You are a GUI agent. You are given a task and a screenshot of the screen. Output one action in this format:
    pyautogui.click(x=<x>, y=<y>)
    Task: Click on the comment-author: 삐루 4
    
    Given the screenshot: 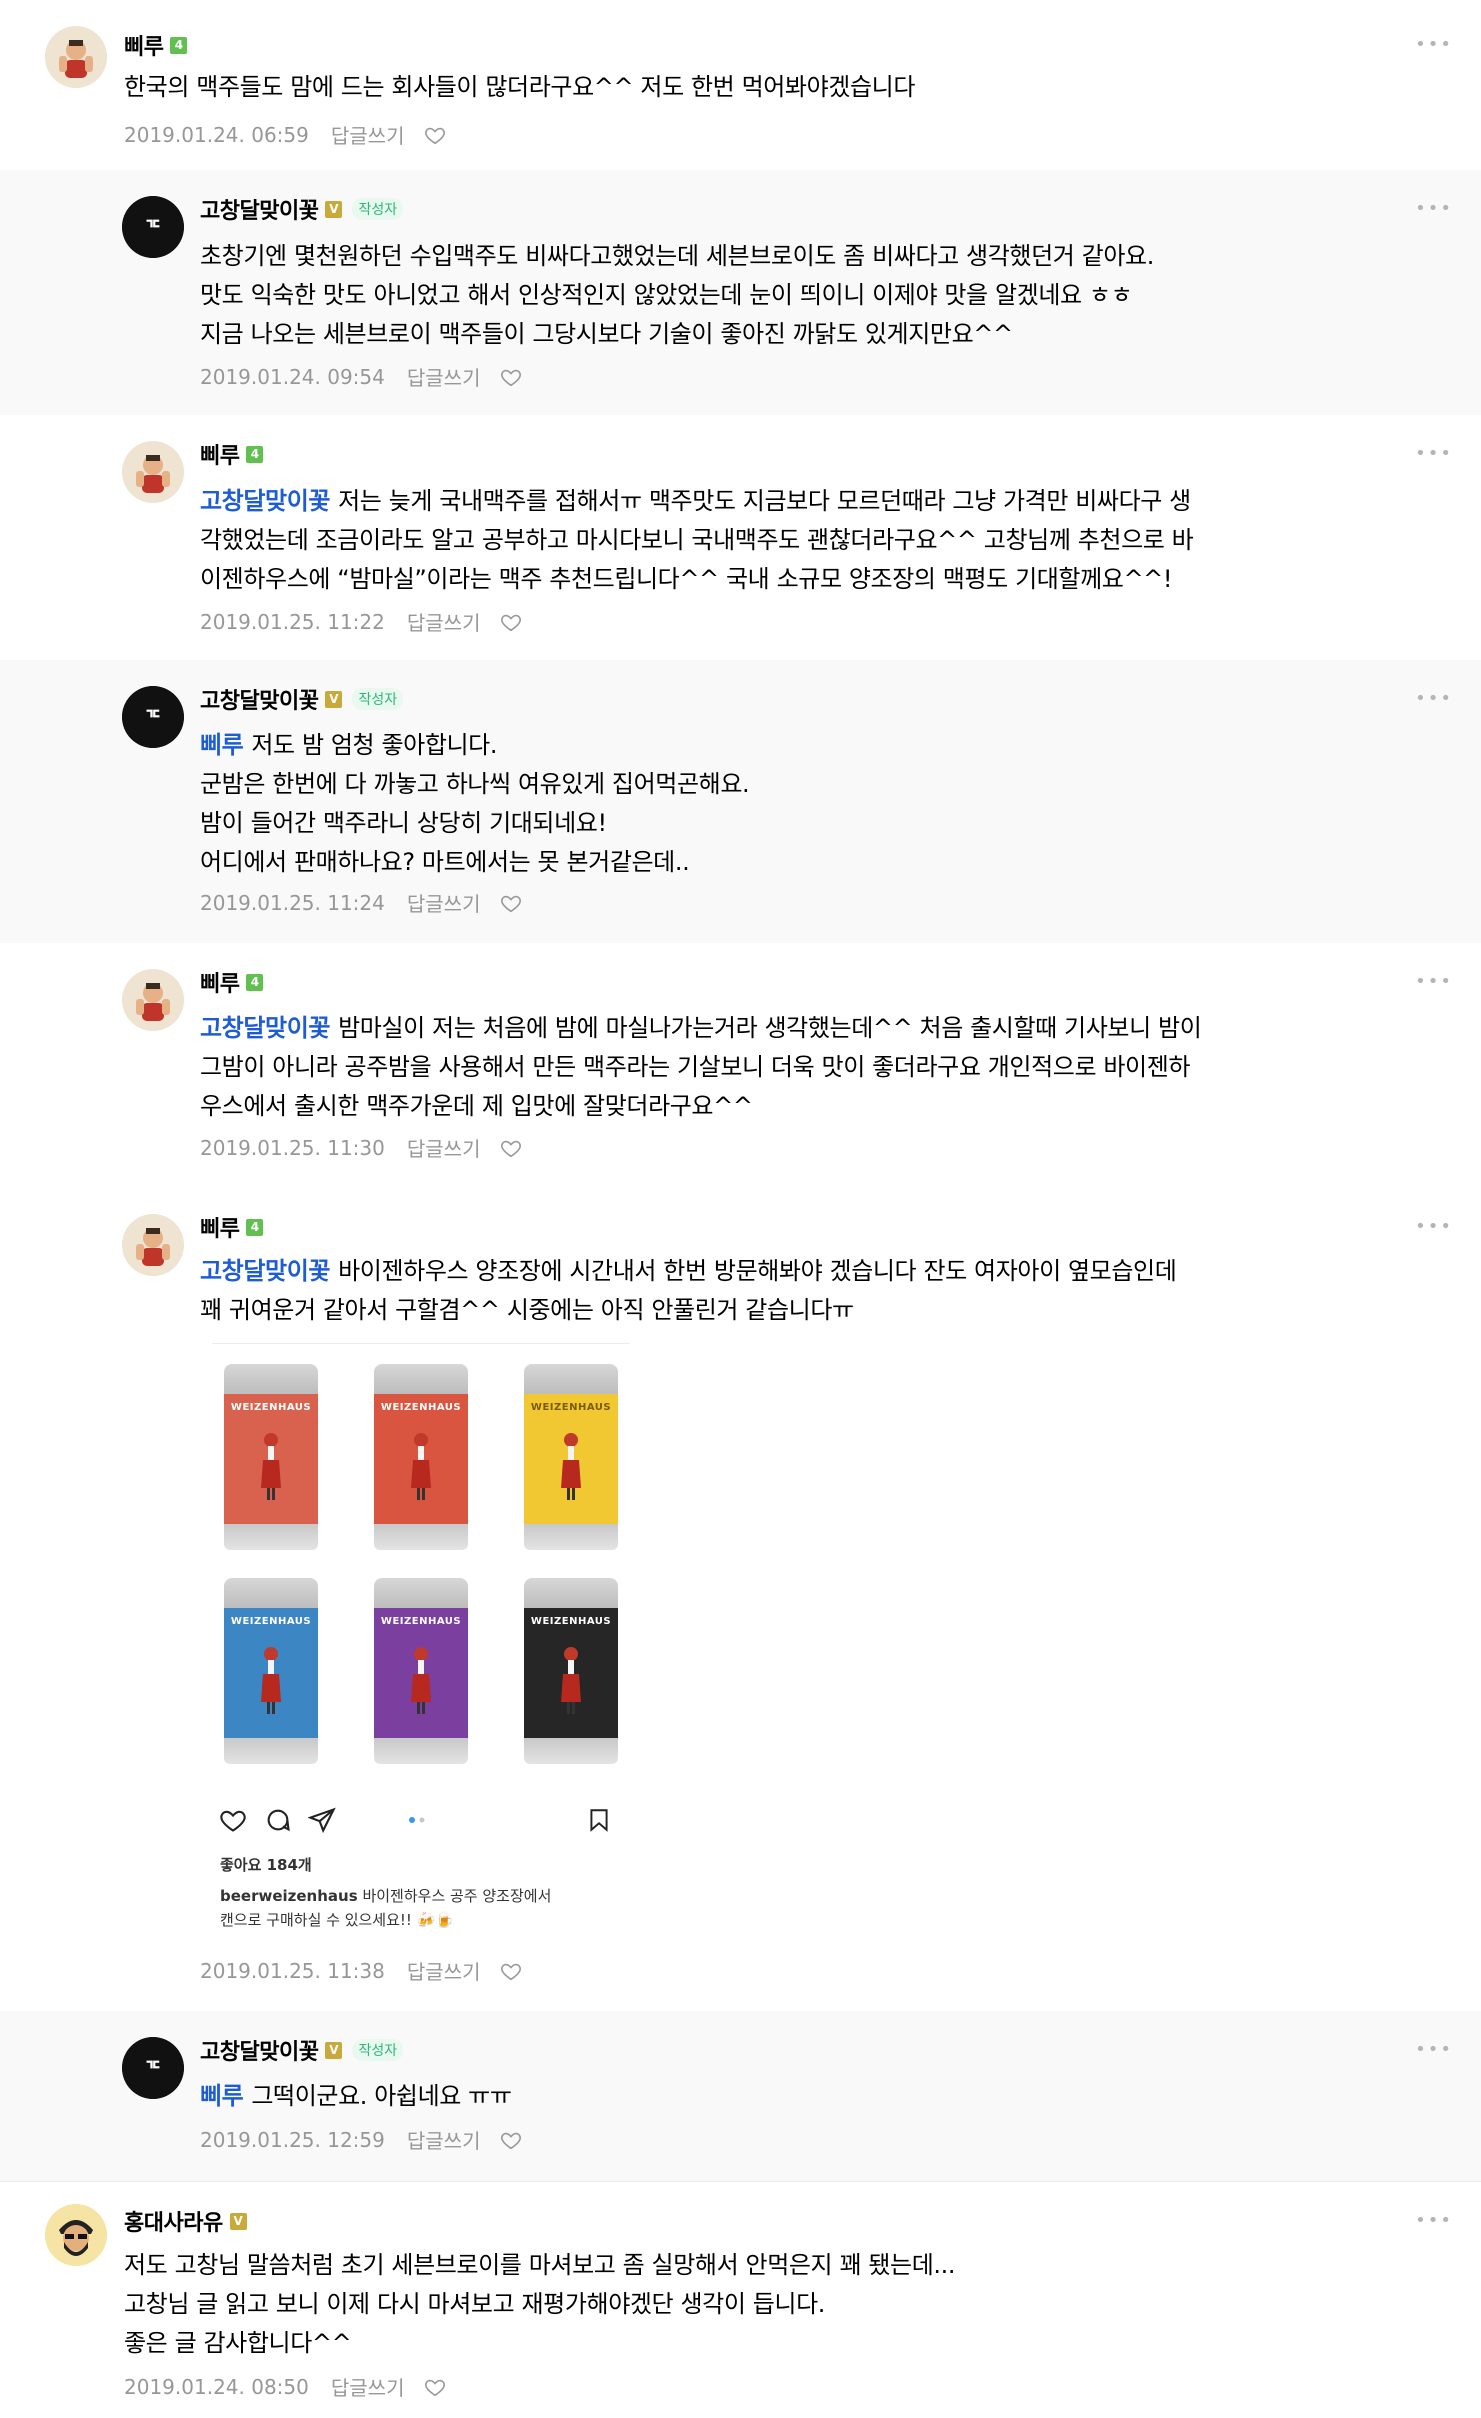 What is the action you would take?
    pyautogui.click(x=232, y=1227)
    